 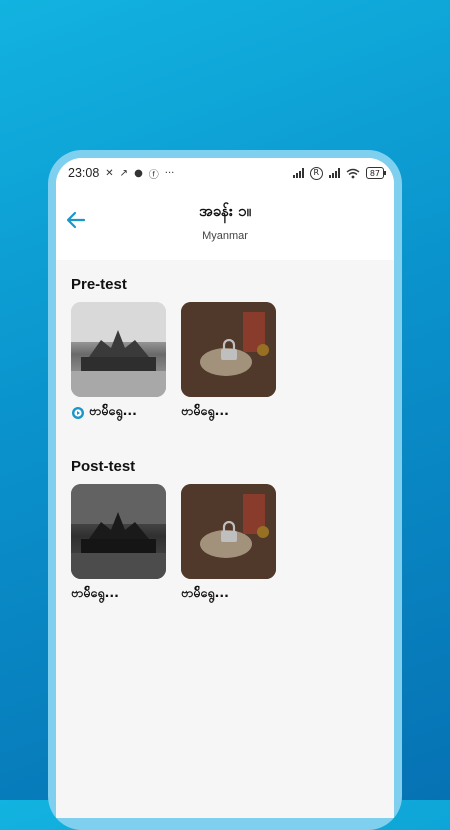 I want to click on missed-call-icon: ↗, so click(x=124, y=173).